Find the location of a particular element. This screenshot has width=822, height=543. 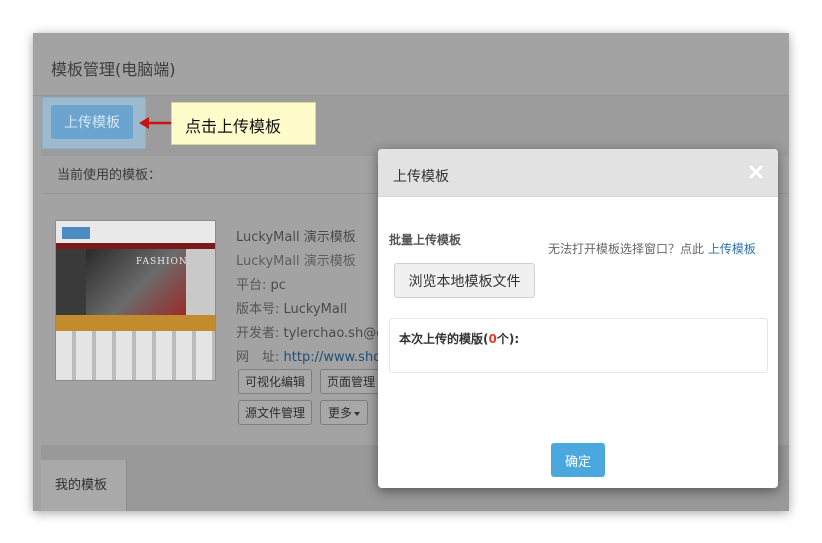

more-label: 更多 is located at coordinates (339, 413).